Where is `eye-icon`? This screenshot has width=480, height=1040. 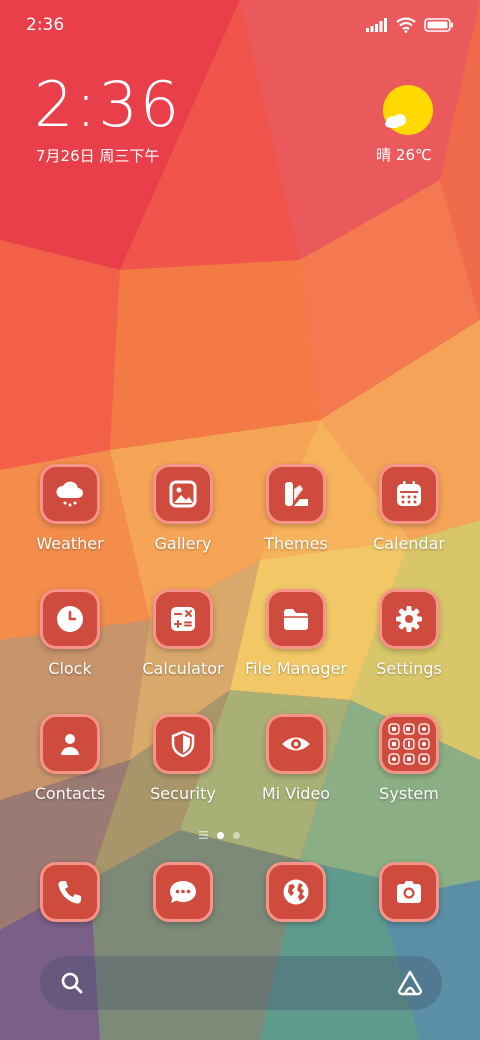
eye-icon is located at coordinates (296, 744).